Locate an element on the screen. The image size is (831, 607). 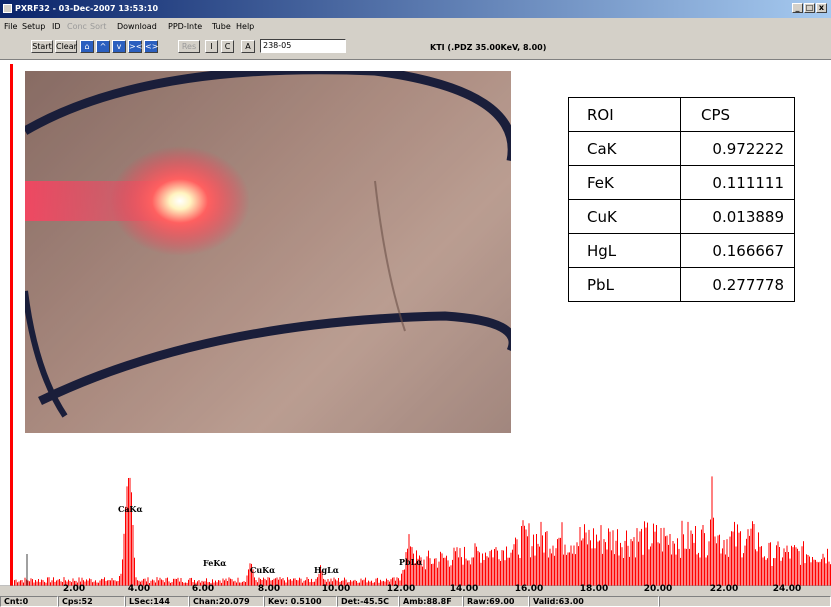
app-icon is located at coordinates (7, 8).